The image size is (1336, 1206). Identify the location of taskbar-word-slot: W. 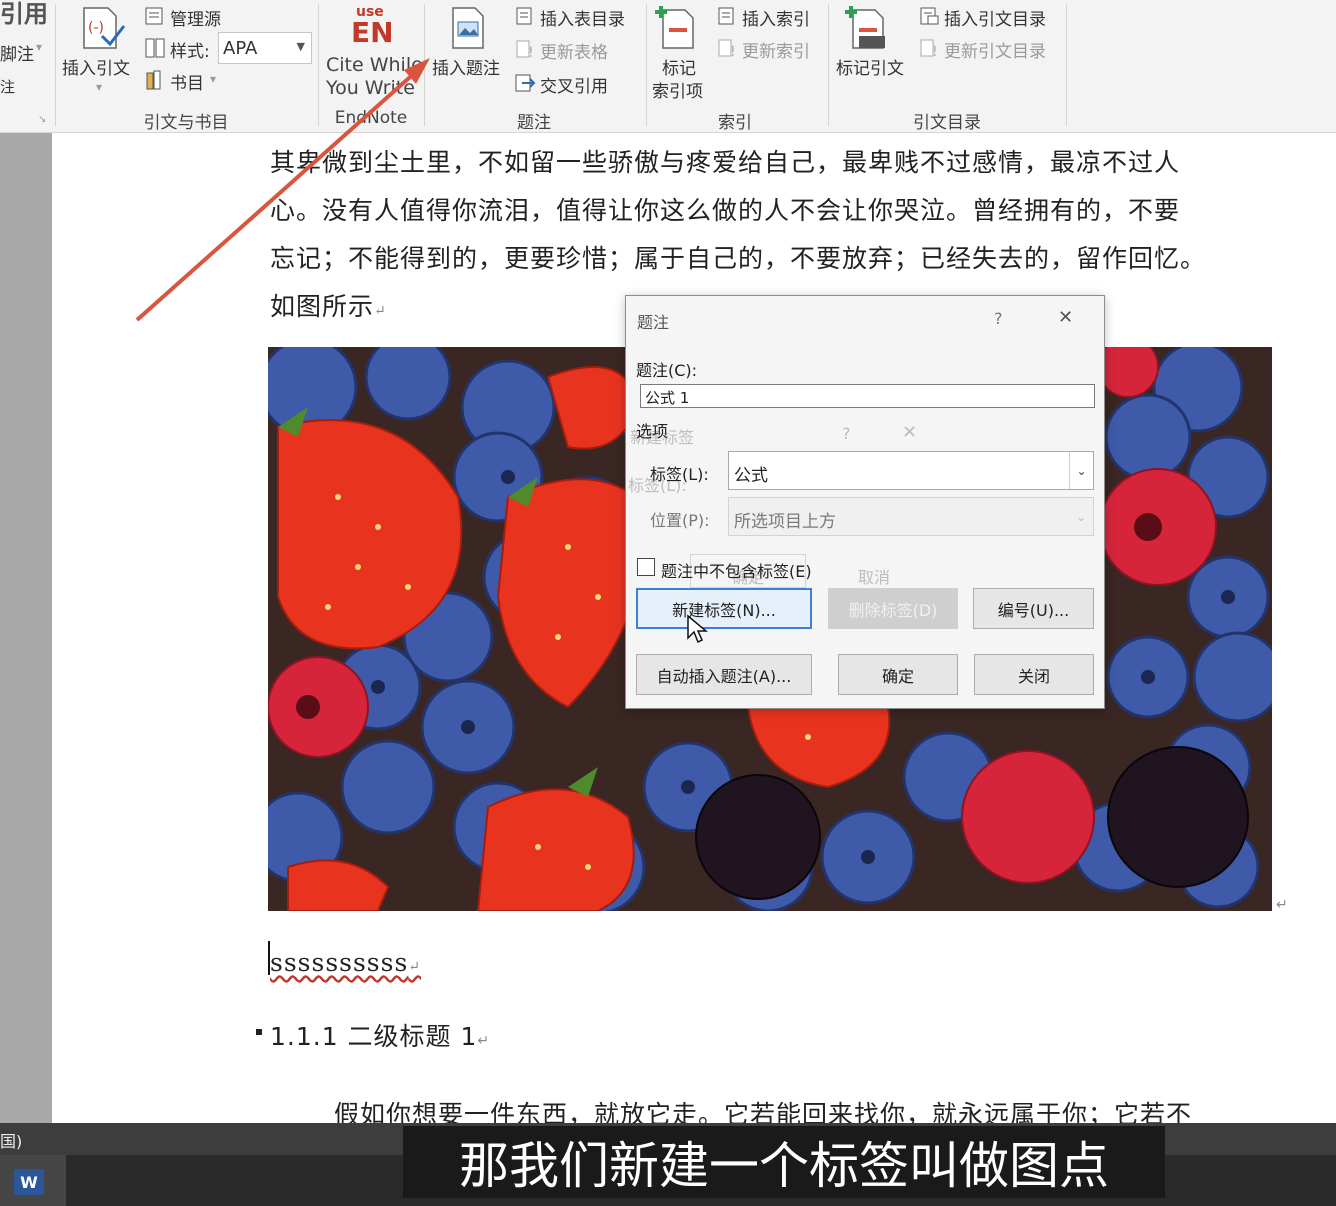
(33, 1180).